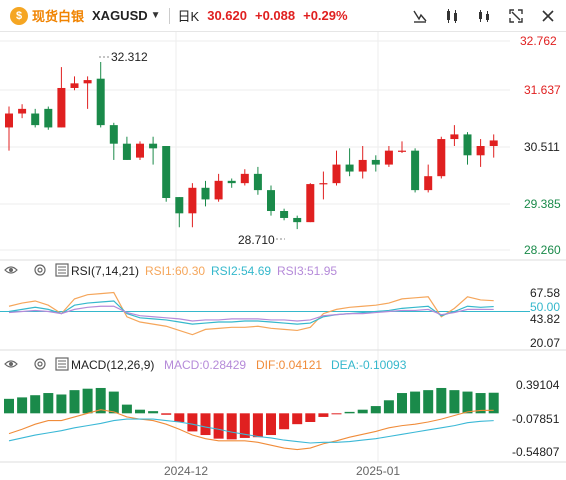 This screenshot has width=566, height=480. What do you see at coordinates (175, 271) in the screenshot?
I see `rsi1-label: RSI1:60.30` at bounding box center [175, 271].